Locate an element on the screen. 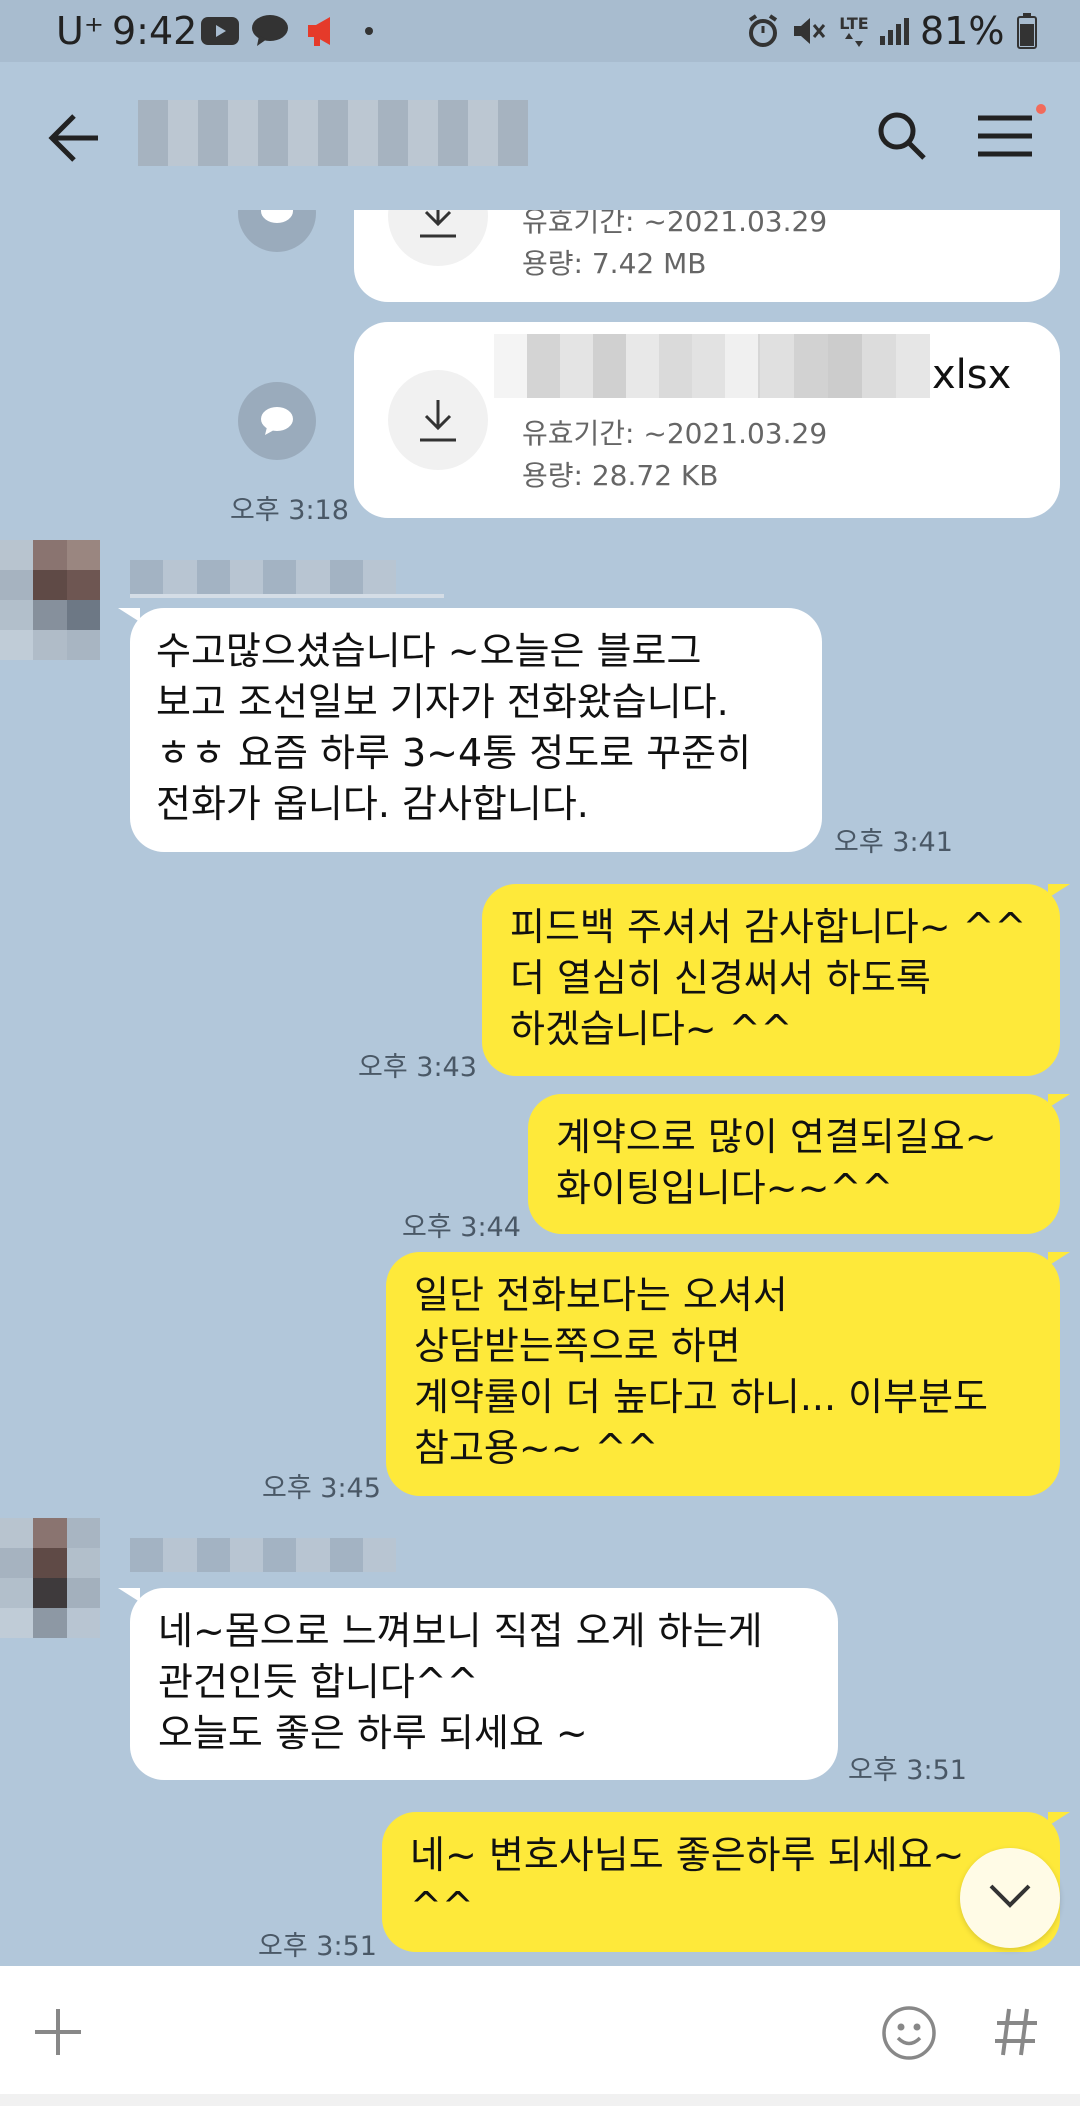 The height and width of the screenshot is (2106, 1080). message-time: 오후 3:18 is located at coordinates (289, 510).